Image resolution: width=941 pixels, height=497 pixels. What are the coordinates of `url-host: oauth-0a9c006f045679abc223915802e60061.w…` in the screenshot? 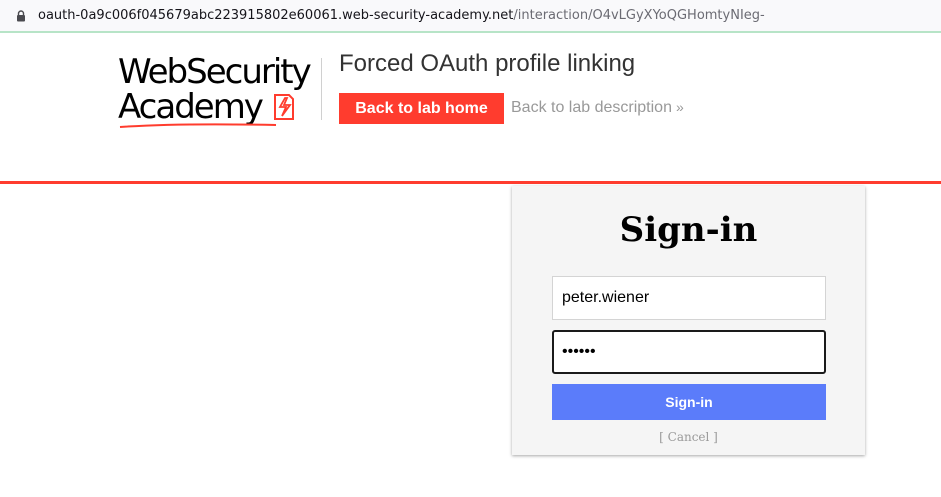 It's located at (276, 15).